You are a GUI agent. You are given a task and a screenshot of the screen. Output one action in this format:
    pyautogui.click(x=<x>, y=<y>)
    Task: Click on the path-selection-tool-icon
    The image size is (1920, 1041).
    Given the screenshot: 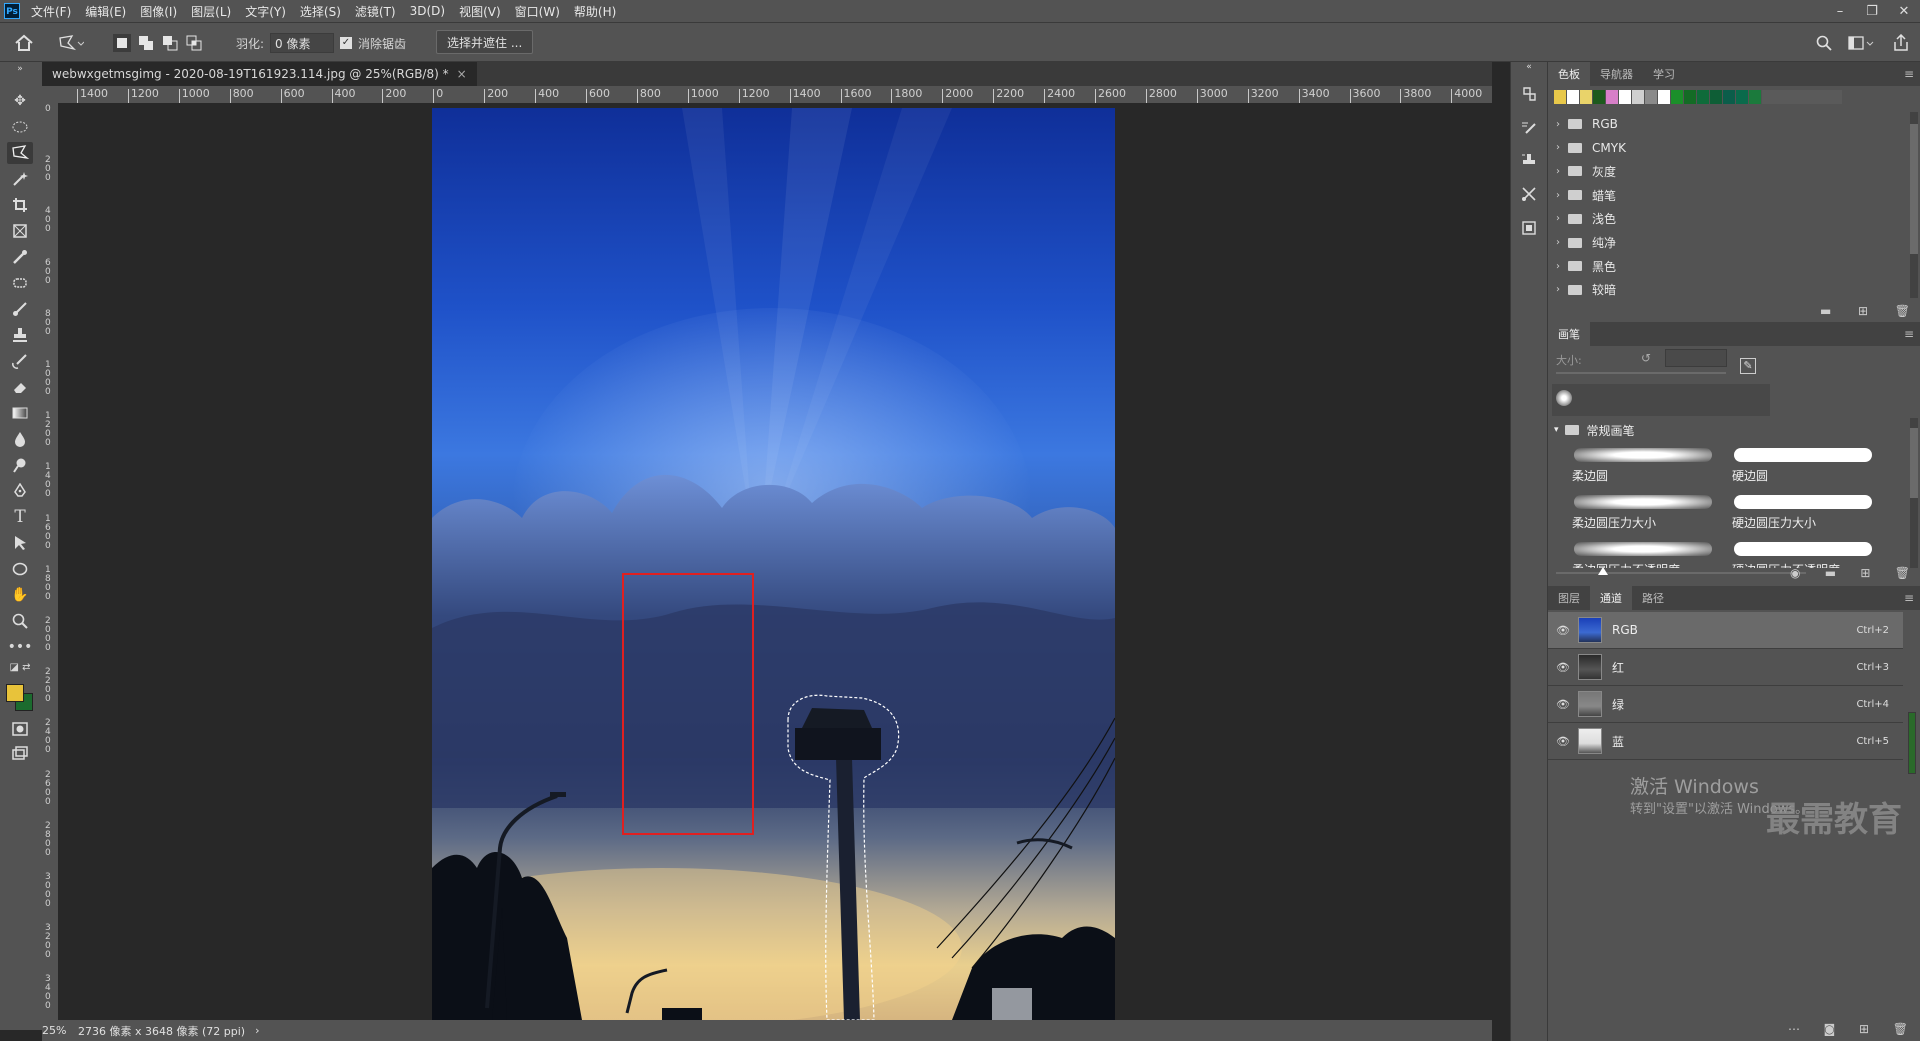 What is the action you would take?
    pyautogui.click(x=20, y=543)
    